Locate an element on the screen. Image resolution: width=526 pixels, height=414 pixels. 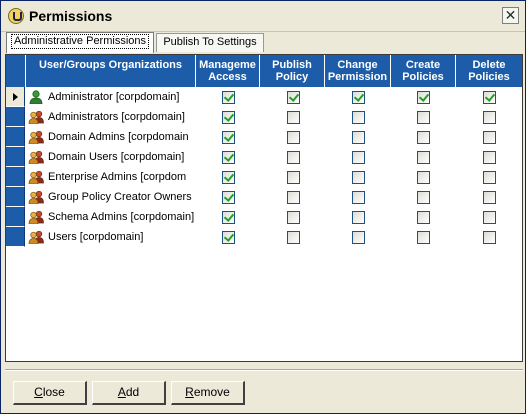
title-bar: Permissions ✕ is located at coordinates (263, 16).